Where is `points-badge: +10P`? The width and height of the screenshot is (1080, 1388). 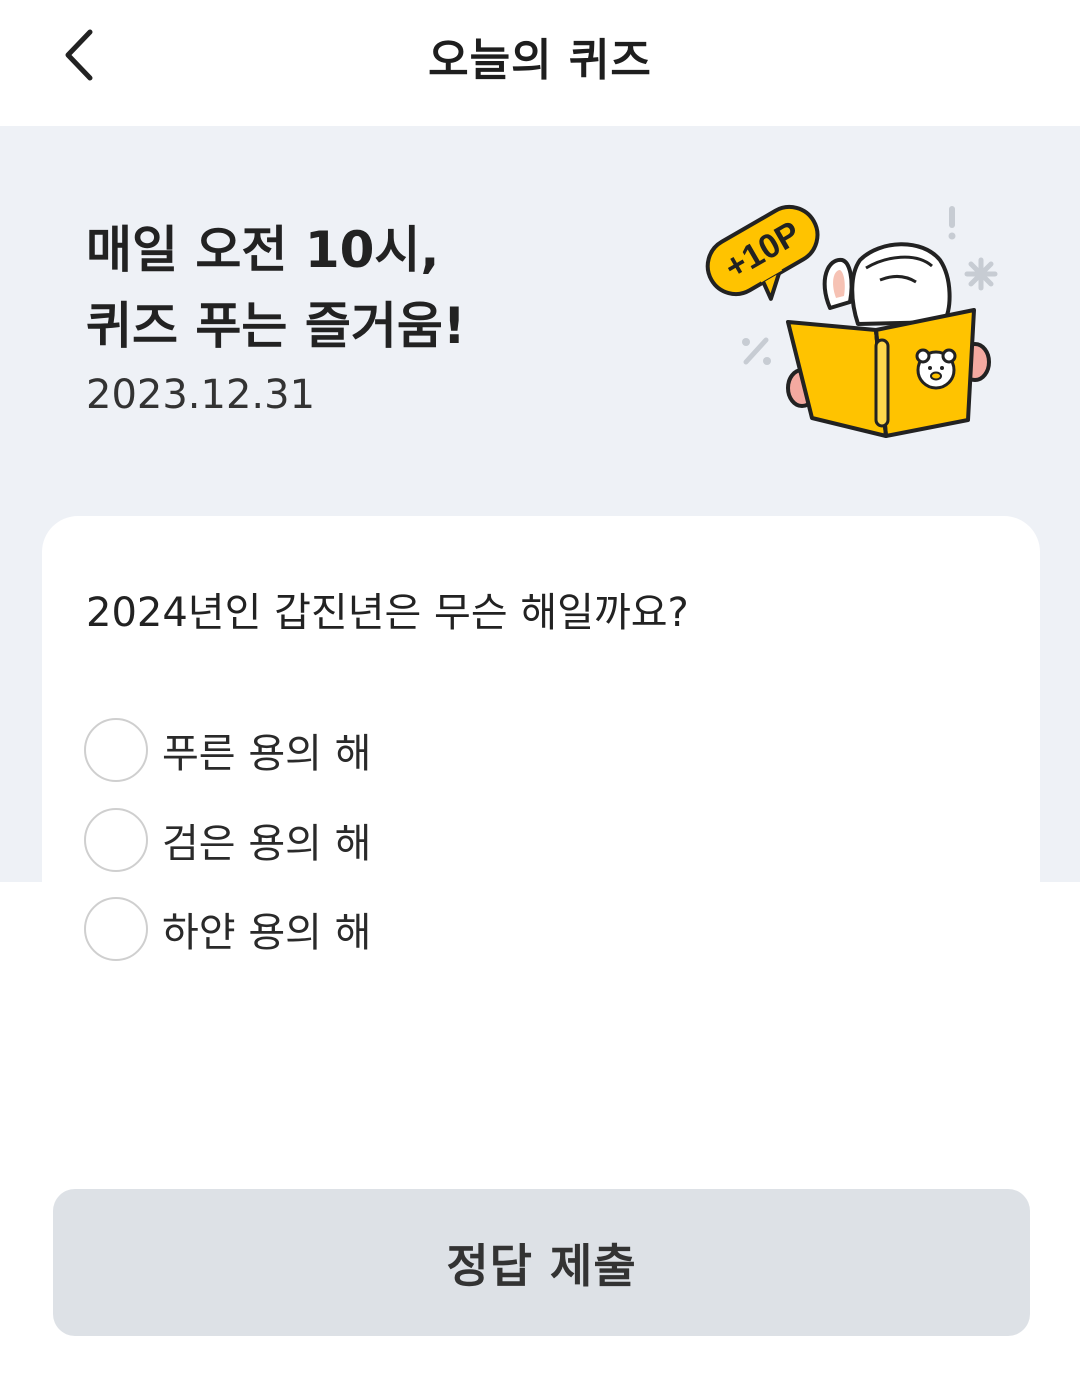
points-badge: +10P is located at coordinates (762, 253).